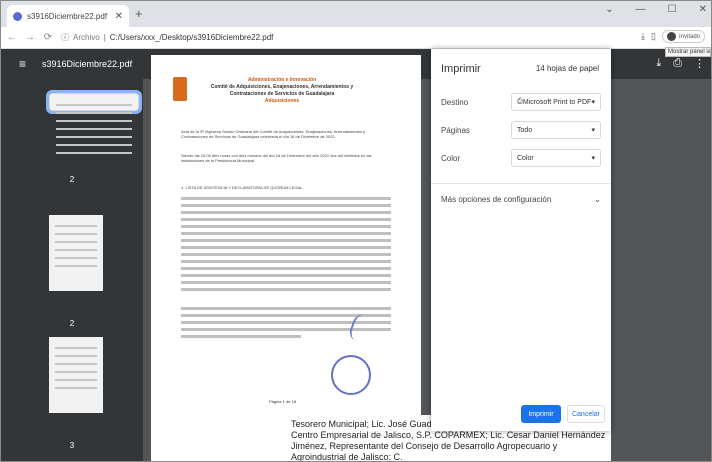  Describe the element at coordinates (656, 9) in the screenshot. I see `window-controls: ⌄ — ☐ ✕` at that location.